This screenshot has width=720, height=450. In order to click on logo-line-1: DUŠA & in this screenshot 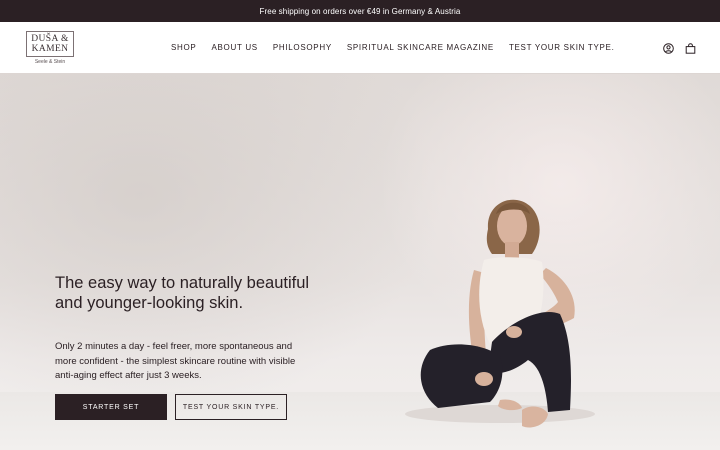, I will do `click(50, 39)`.